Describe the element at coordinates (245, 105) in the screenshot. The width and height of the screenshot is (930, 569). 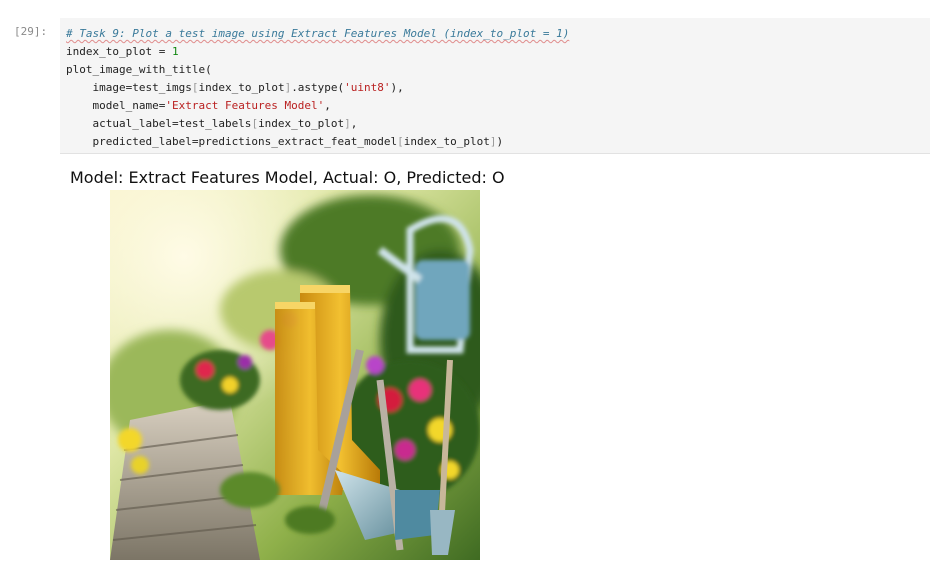
I see `code-string: 'Extract Features Model'` at that location.